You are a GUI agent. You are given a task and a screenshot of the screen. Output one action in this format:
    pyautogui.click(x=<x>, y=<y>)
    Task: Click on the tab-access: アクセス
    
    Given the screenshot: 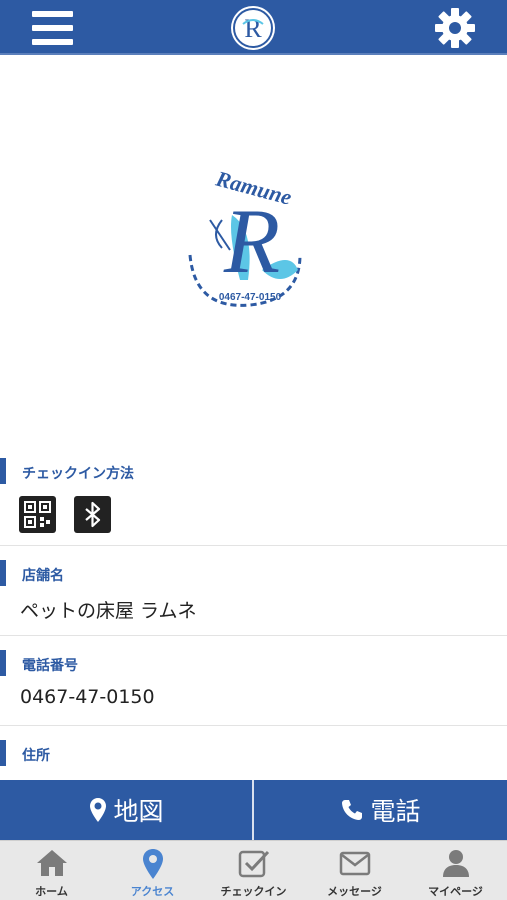 What is the action you would take?
    pyautogui.click(x=152, y=870)
    